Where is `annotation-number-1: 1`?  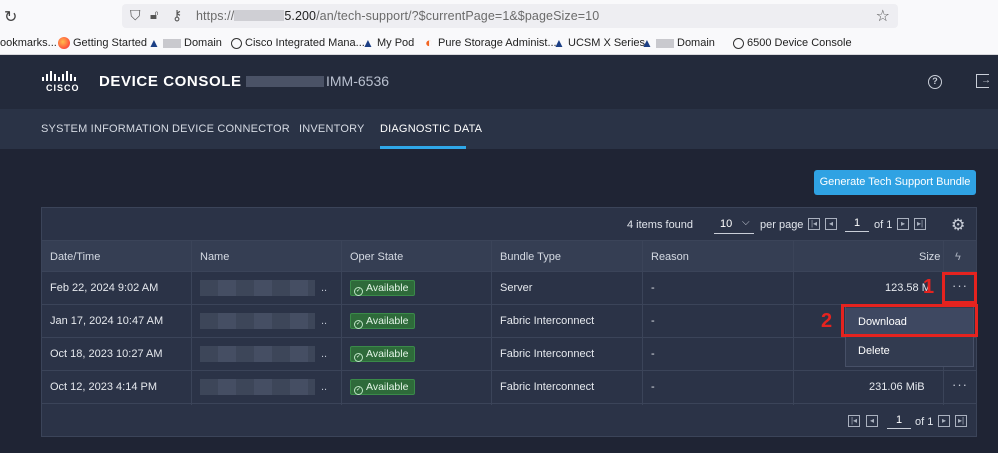
annotation-number-1: 1 is located at coordinates (929, 287).